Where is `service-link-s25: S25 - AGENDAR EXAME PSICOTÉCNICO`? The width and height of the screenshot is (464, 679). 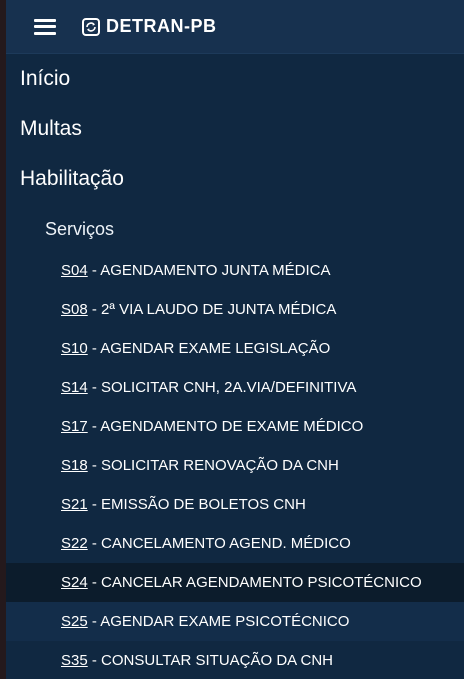
service-link-s25: S25 - AGENDAR EXAME PSICOTÉCNICO is located at coordinates (235, 621).